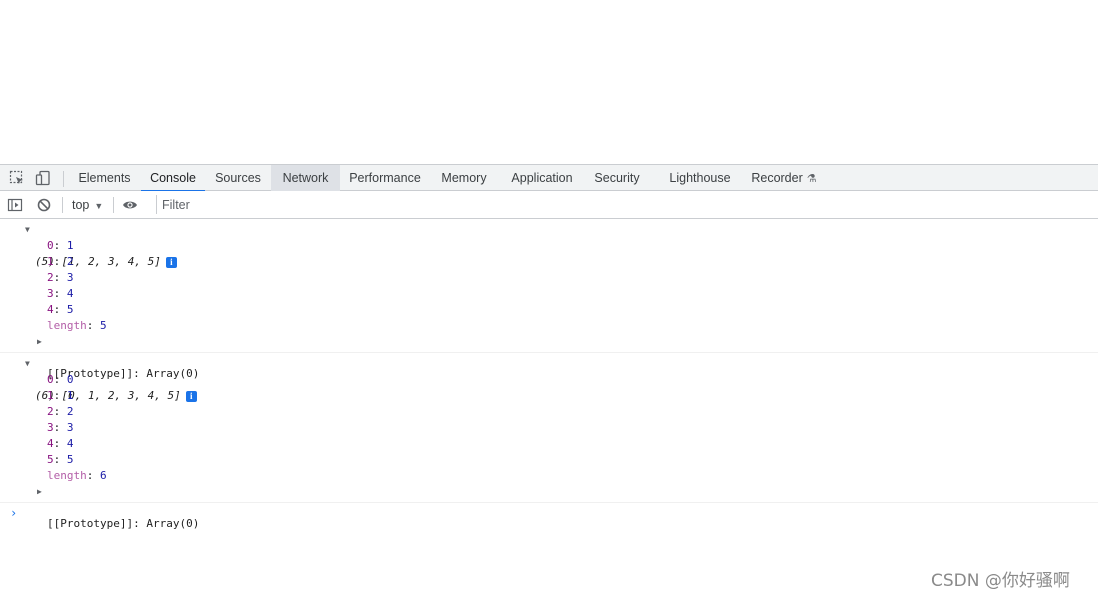 This screenshot has width=1098, height=596. What do you see at coordinates (103, 325) in the screenshot?
I see `length-value: 5` at bounding box center [103, 325].